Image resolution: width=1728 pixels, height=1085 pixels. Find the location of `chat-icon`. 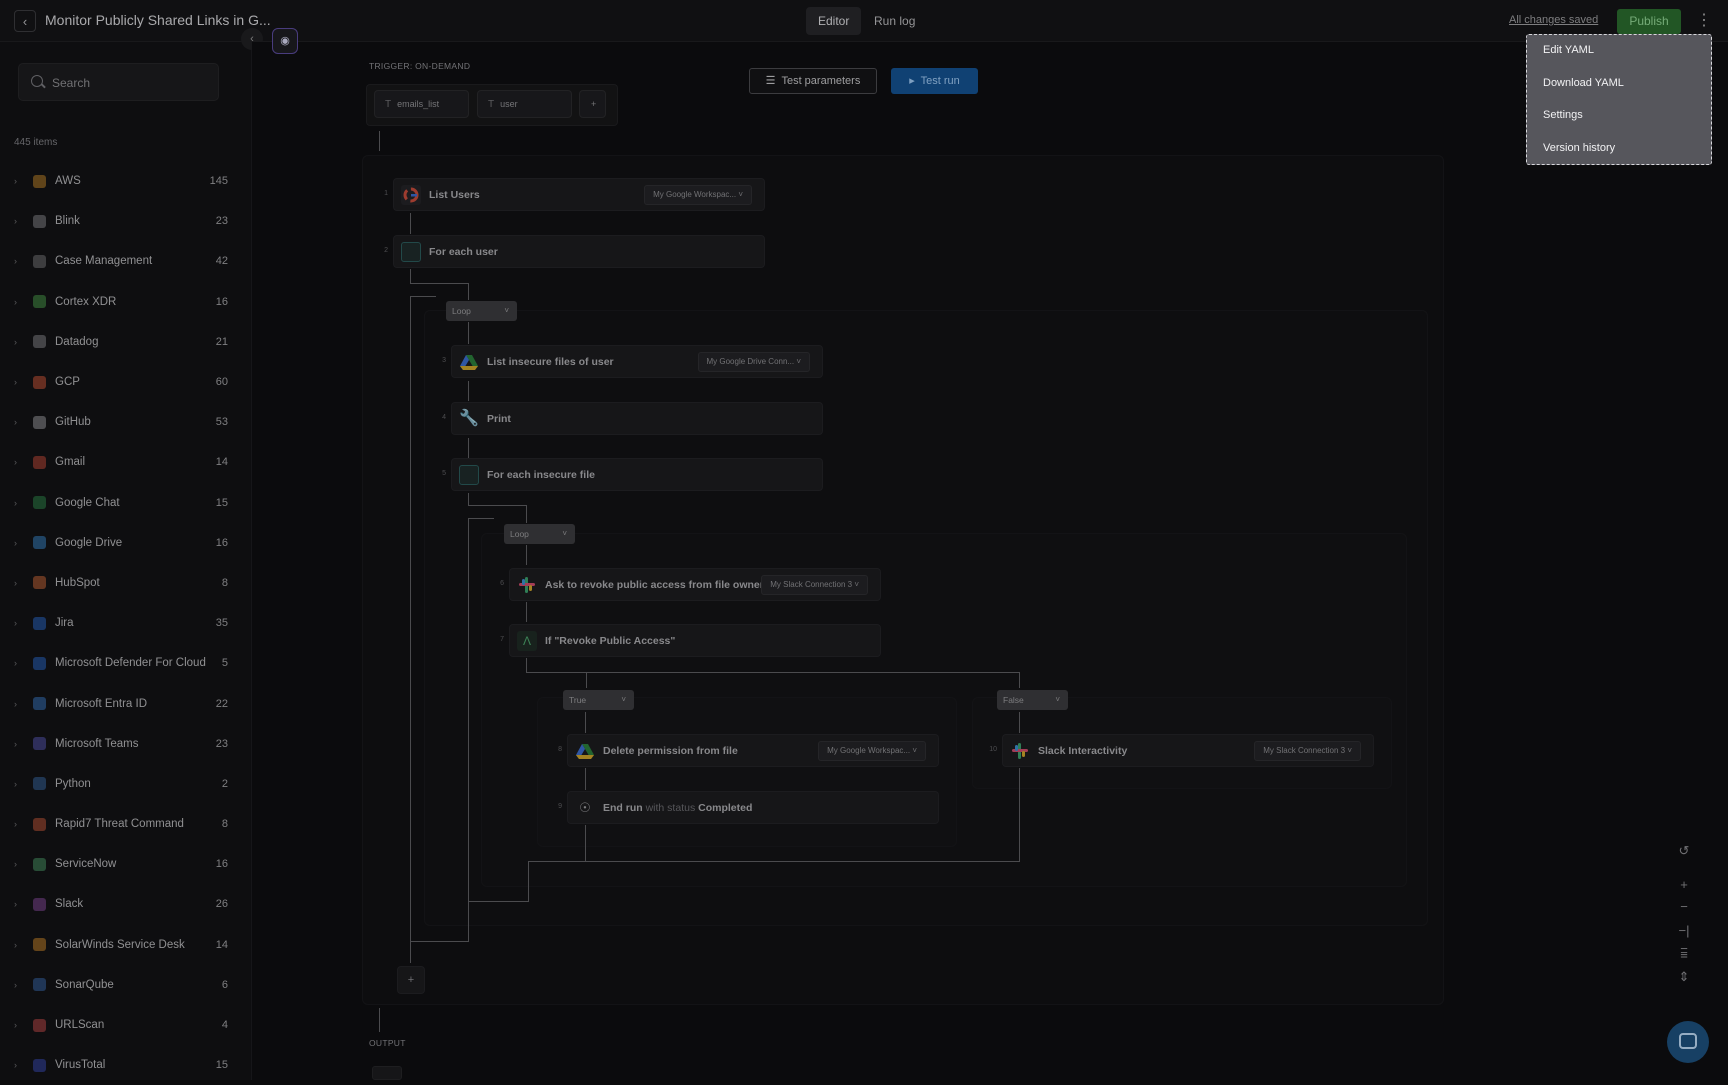

chat-icon is located at coordinates (1688, 1042).